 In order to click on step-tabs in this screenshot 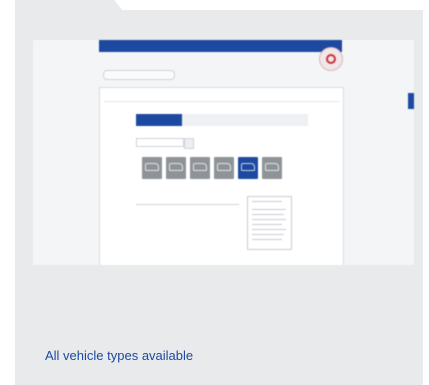, I will do `click(222, 120)`.